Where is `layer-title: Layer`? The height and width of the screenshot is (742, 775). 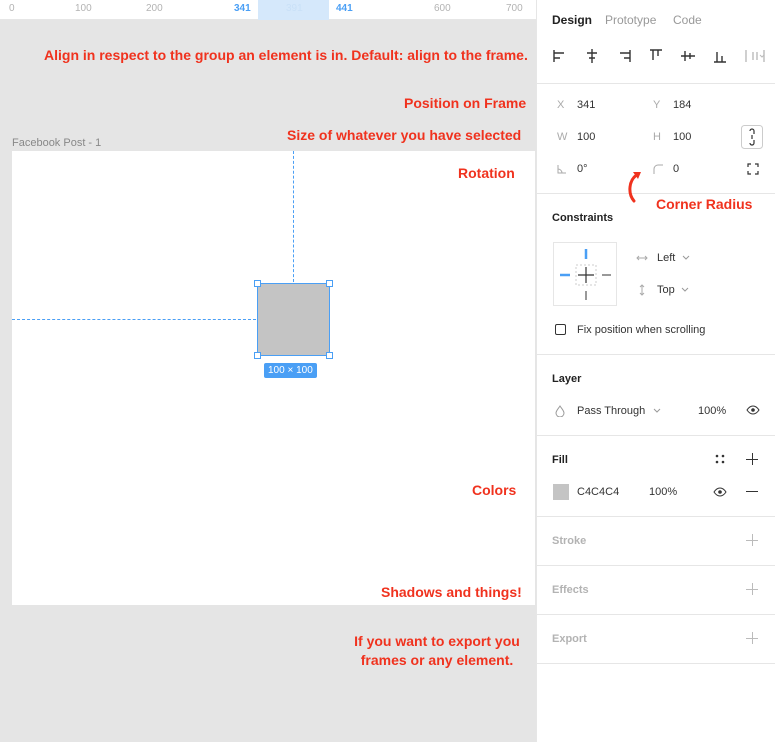
layer-title: Layer is located at coordinates (567, 379).